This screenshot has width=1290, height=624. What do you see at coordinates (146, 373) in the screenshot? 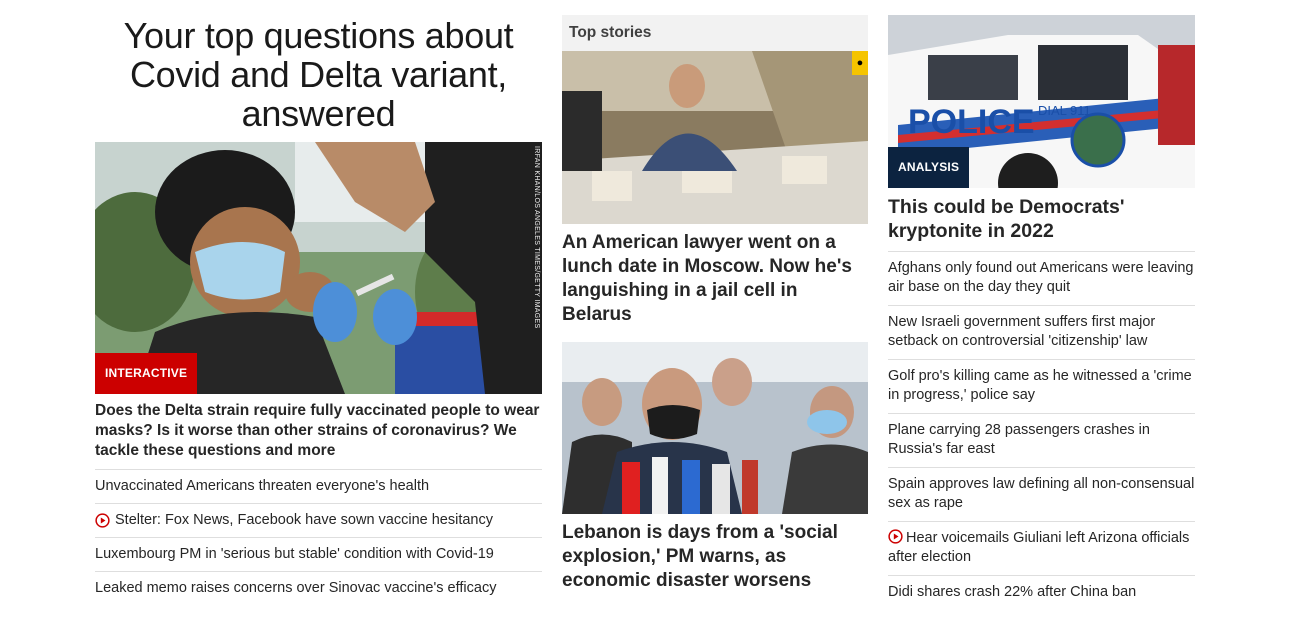
I see `interactive-badge: INTERACTIVE` at bounding box center [146, 373].